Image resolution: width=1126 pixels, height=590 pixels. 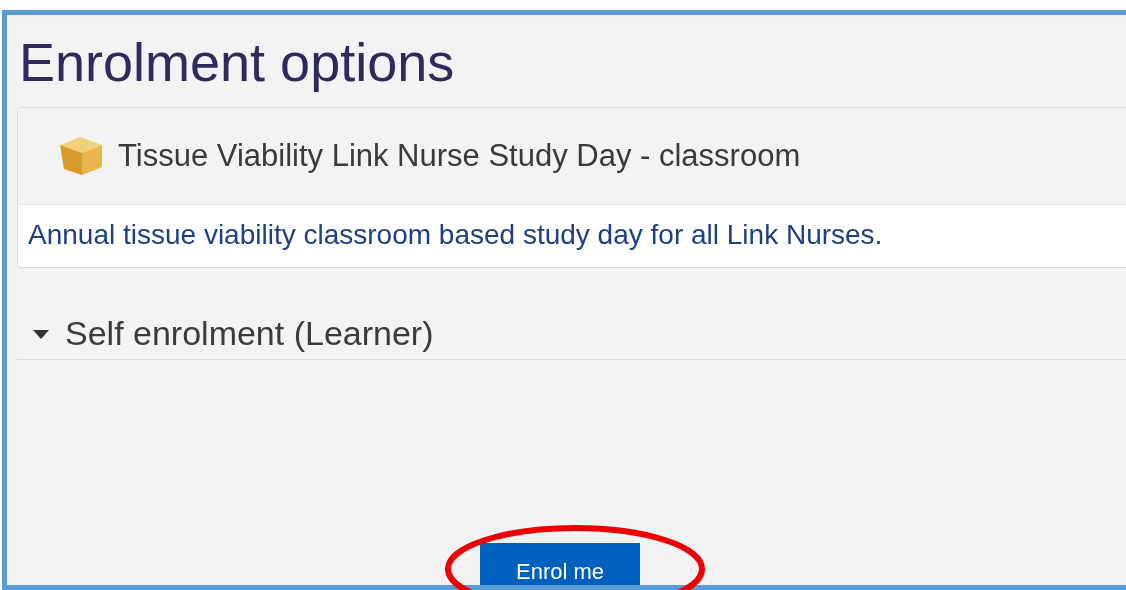 What do you see at coordinates (459, 156) in the screenshot?
I see `course-name: Tissue Viability Link Nurse Study Day - classroom` at bounding box center [459, 156].